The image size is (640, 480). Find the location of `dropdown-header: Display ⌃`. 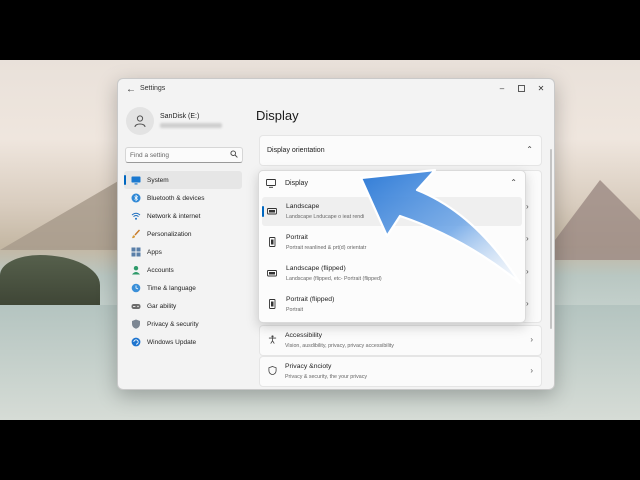

dropdown-header: Display ⌃ is located at coordinates (392, 183).